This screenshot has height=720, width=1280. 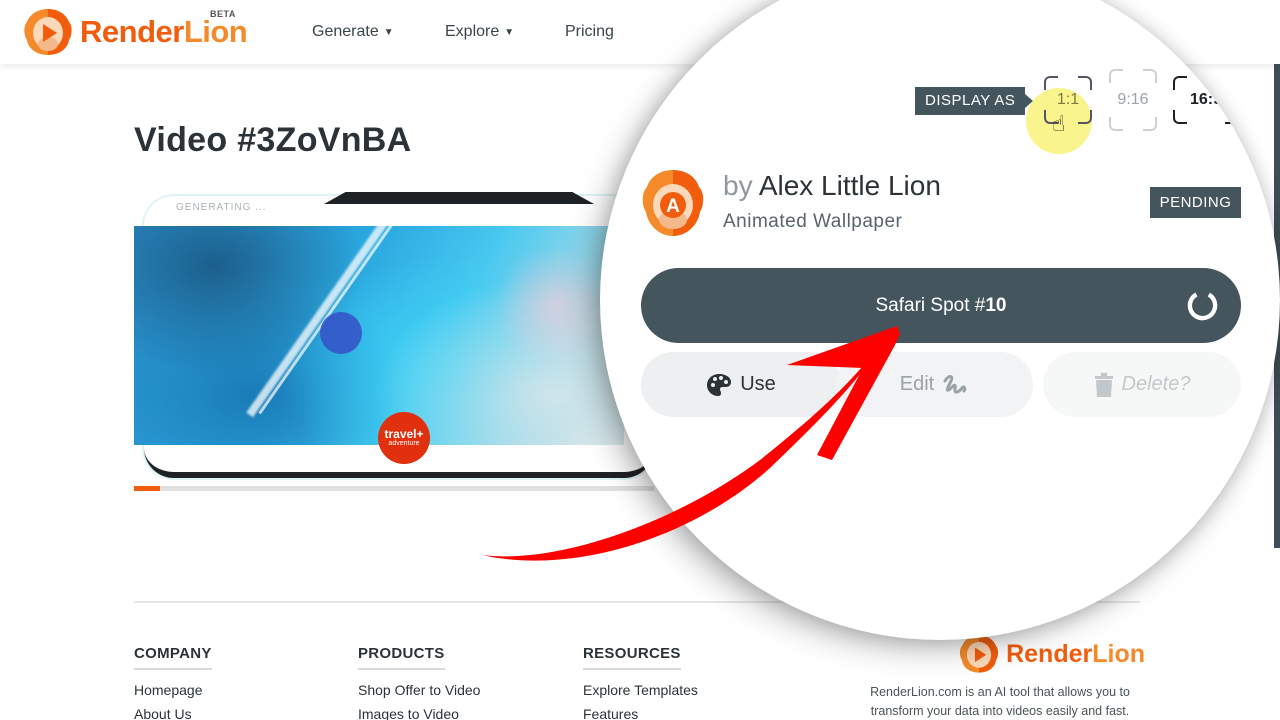 I want to click on footer-link-shop-offer: Shop Offer to Video, so click(x=419, y=690).